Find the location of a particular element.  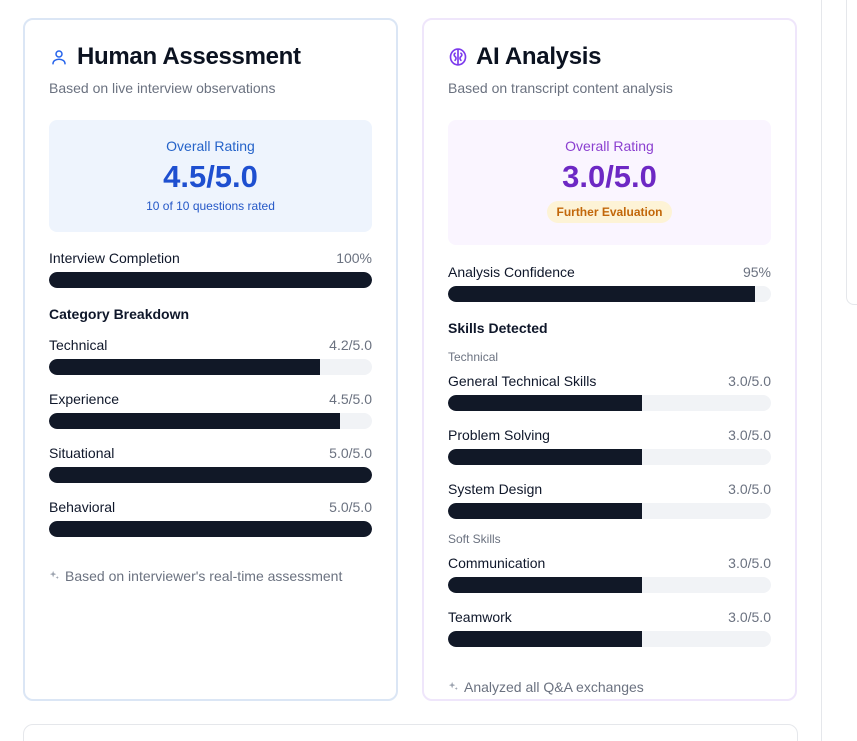

human-card-title: Human Assessment is located at coordinates (189, 56).